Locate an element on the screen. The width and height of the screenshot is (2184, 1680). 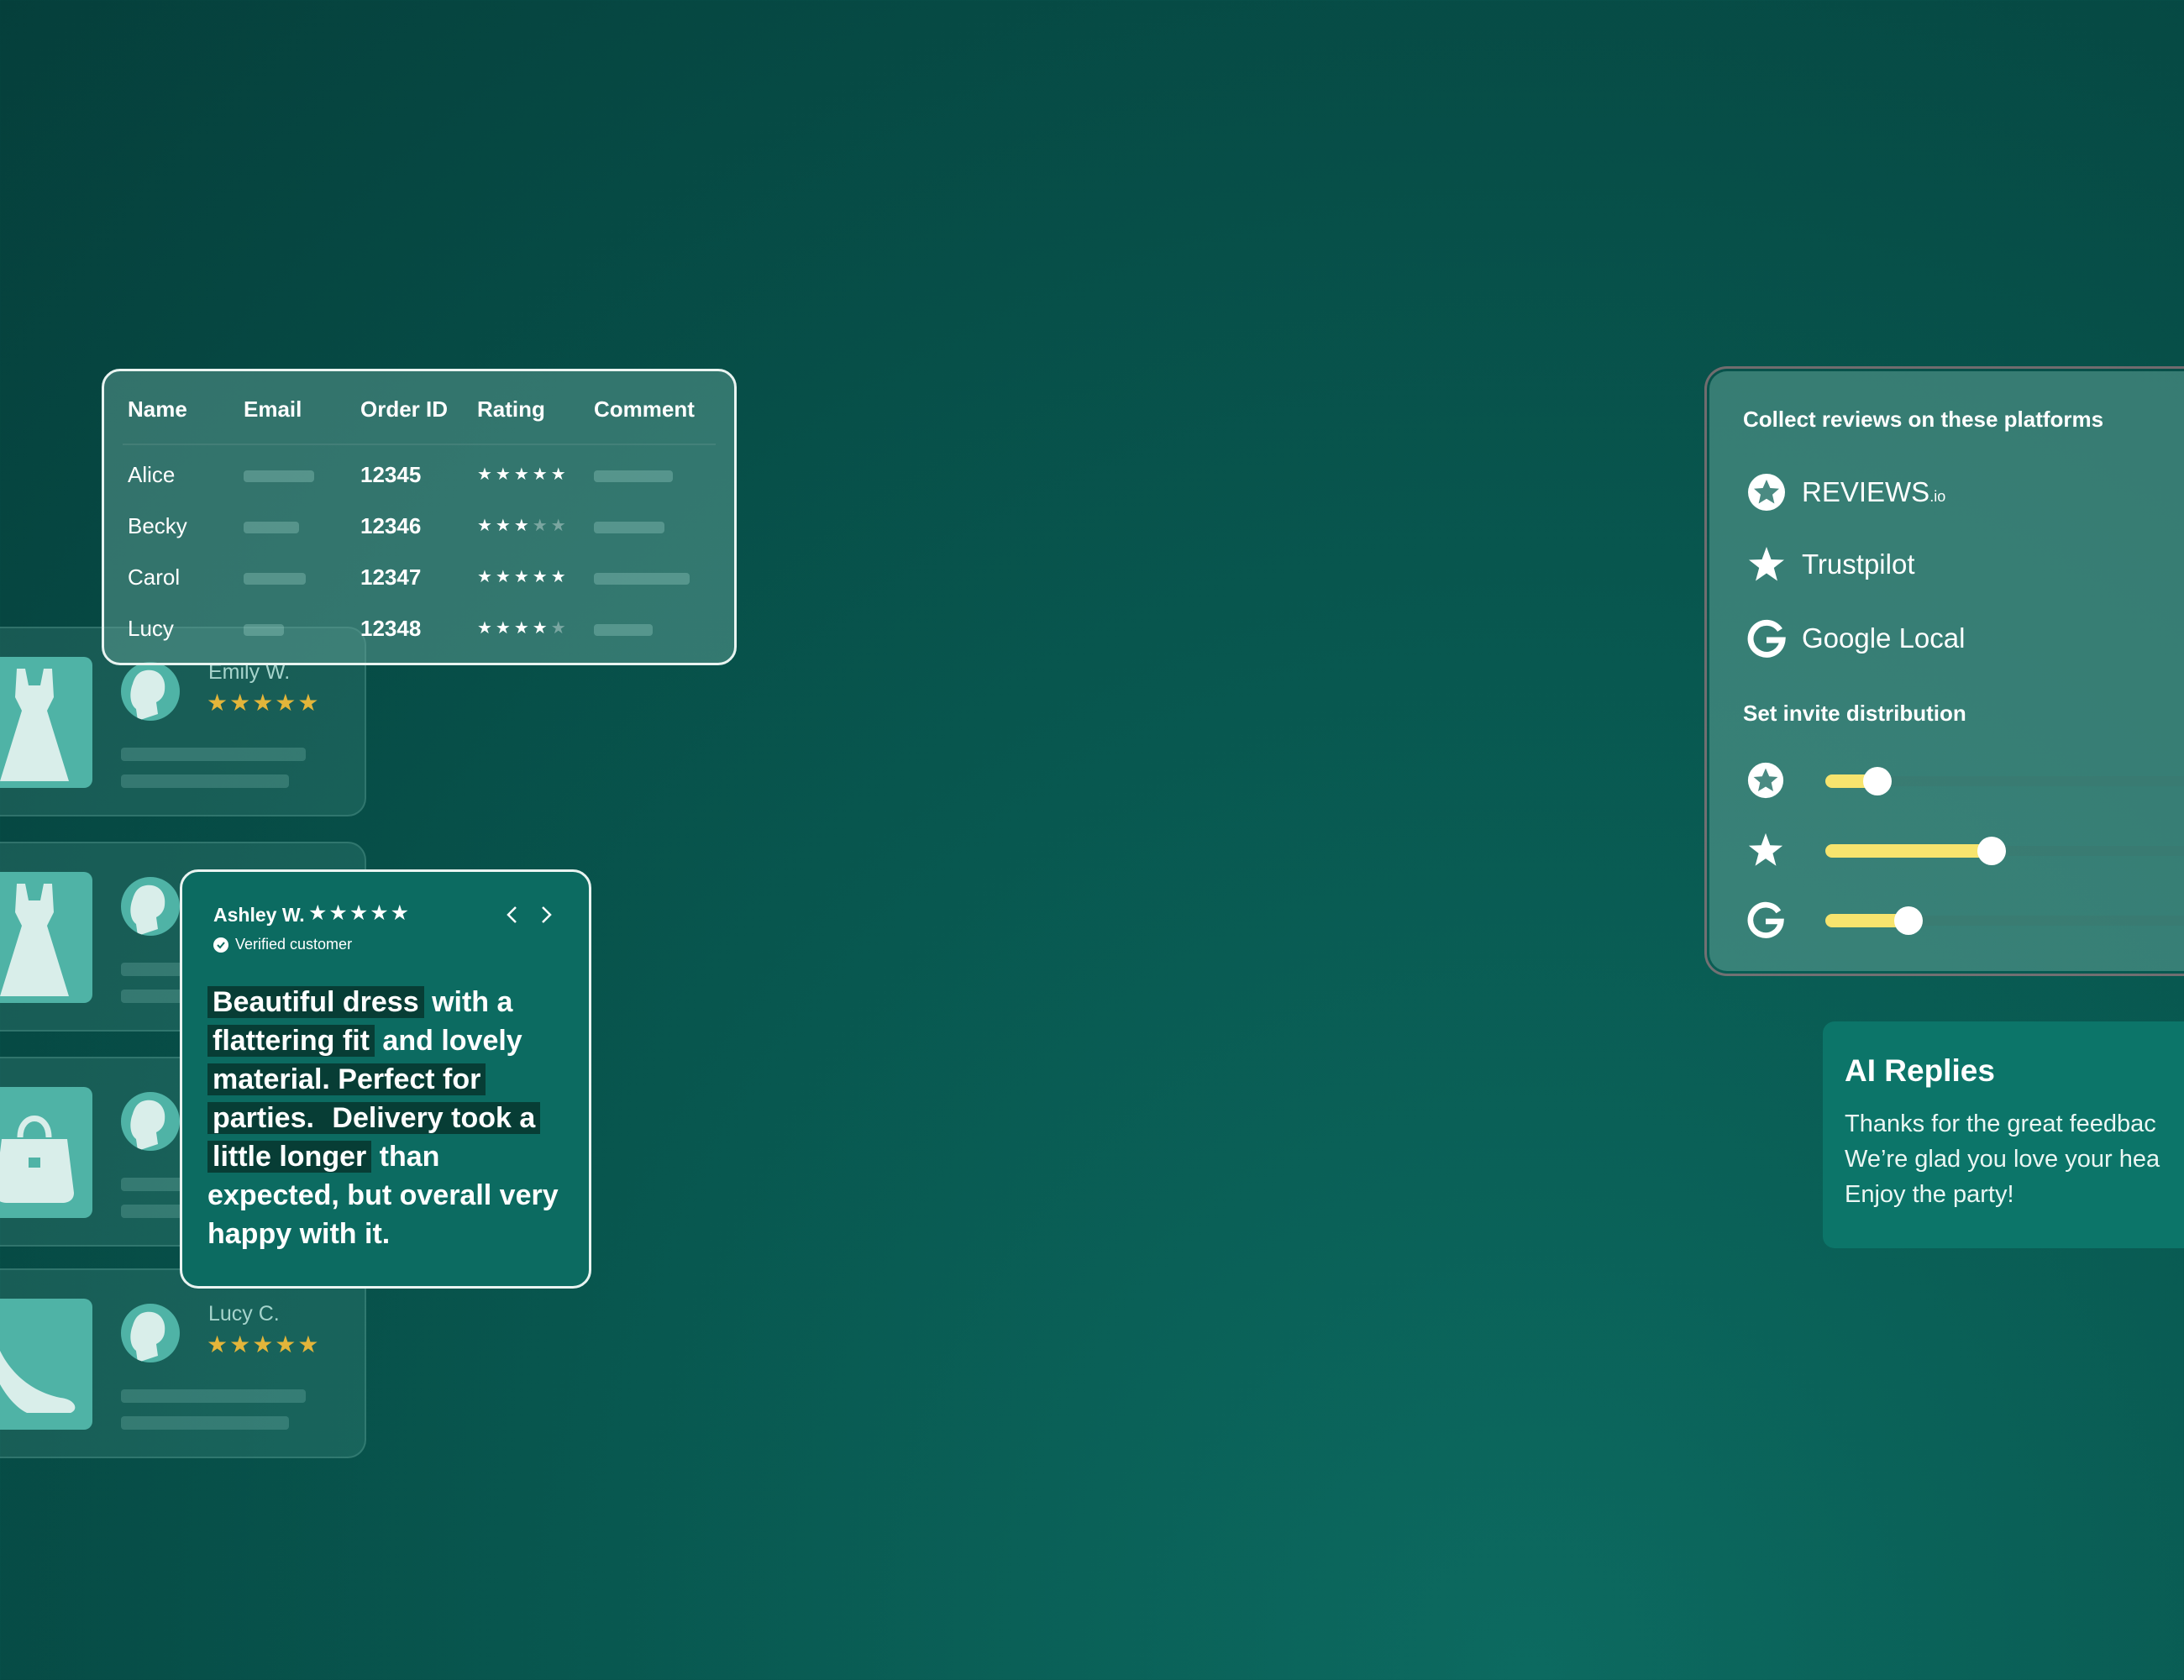
cell-name: Lucy is located at coordinates (151, 628).